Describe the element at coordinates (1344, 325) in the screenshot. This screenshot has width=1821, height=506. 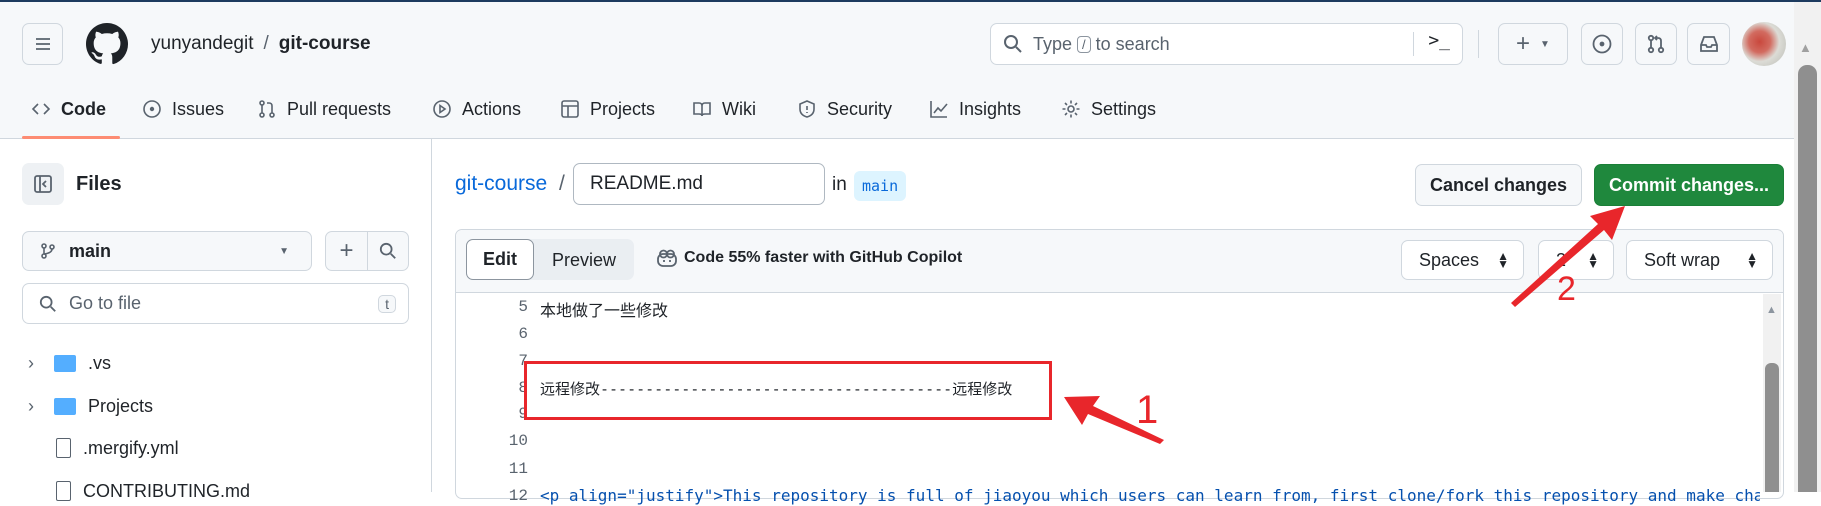
I see `annotation-arrows` at that location.